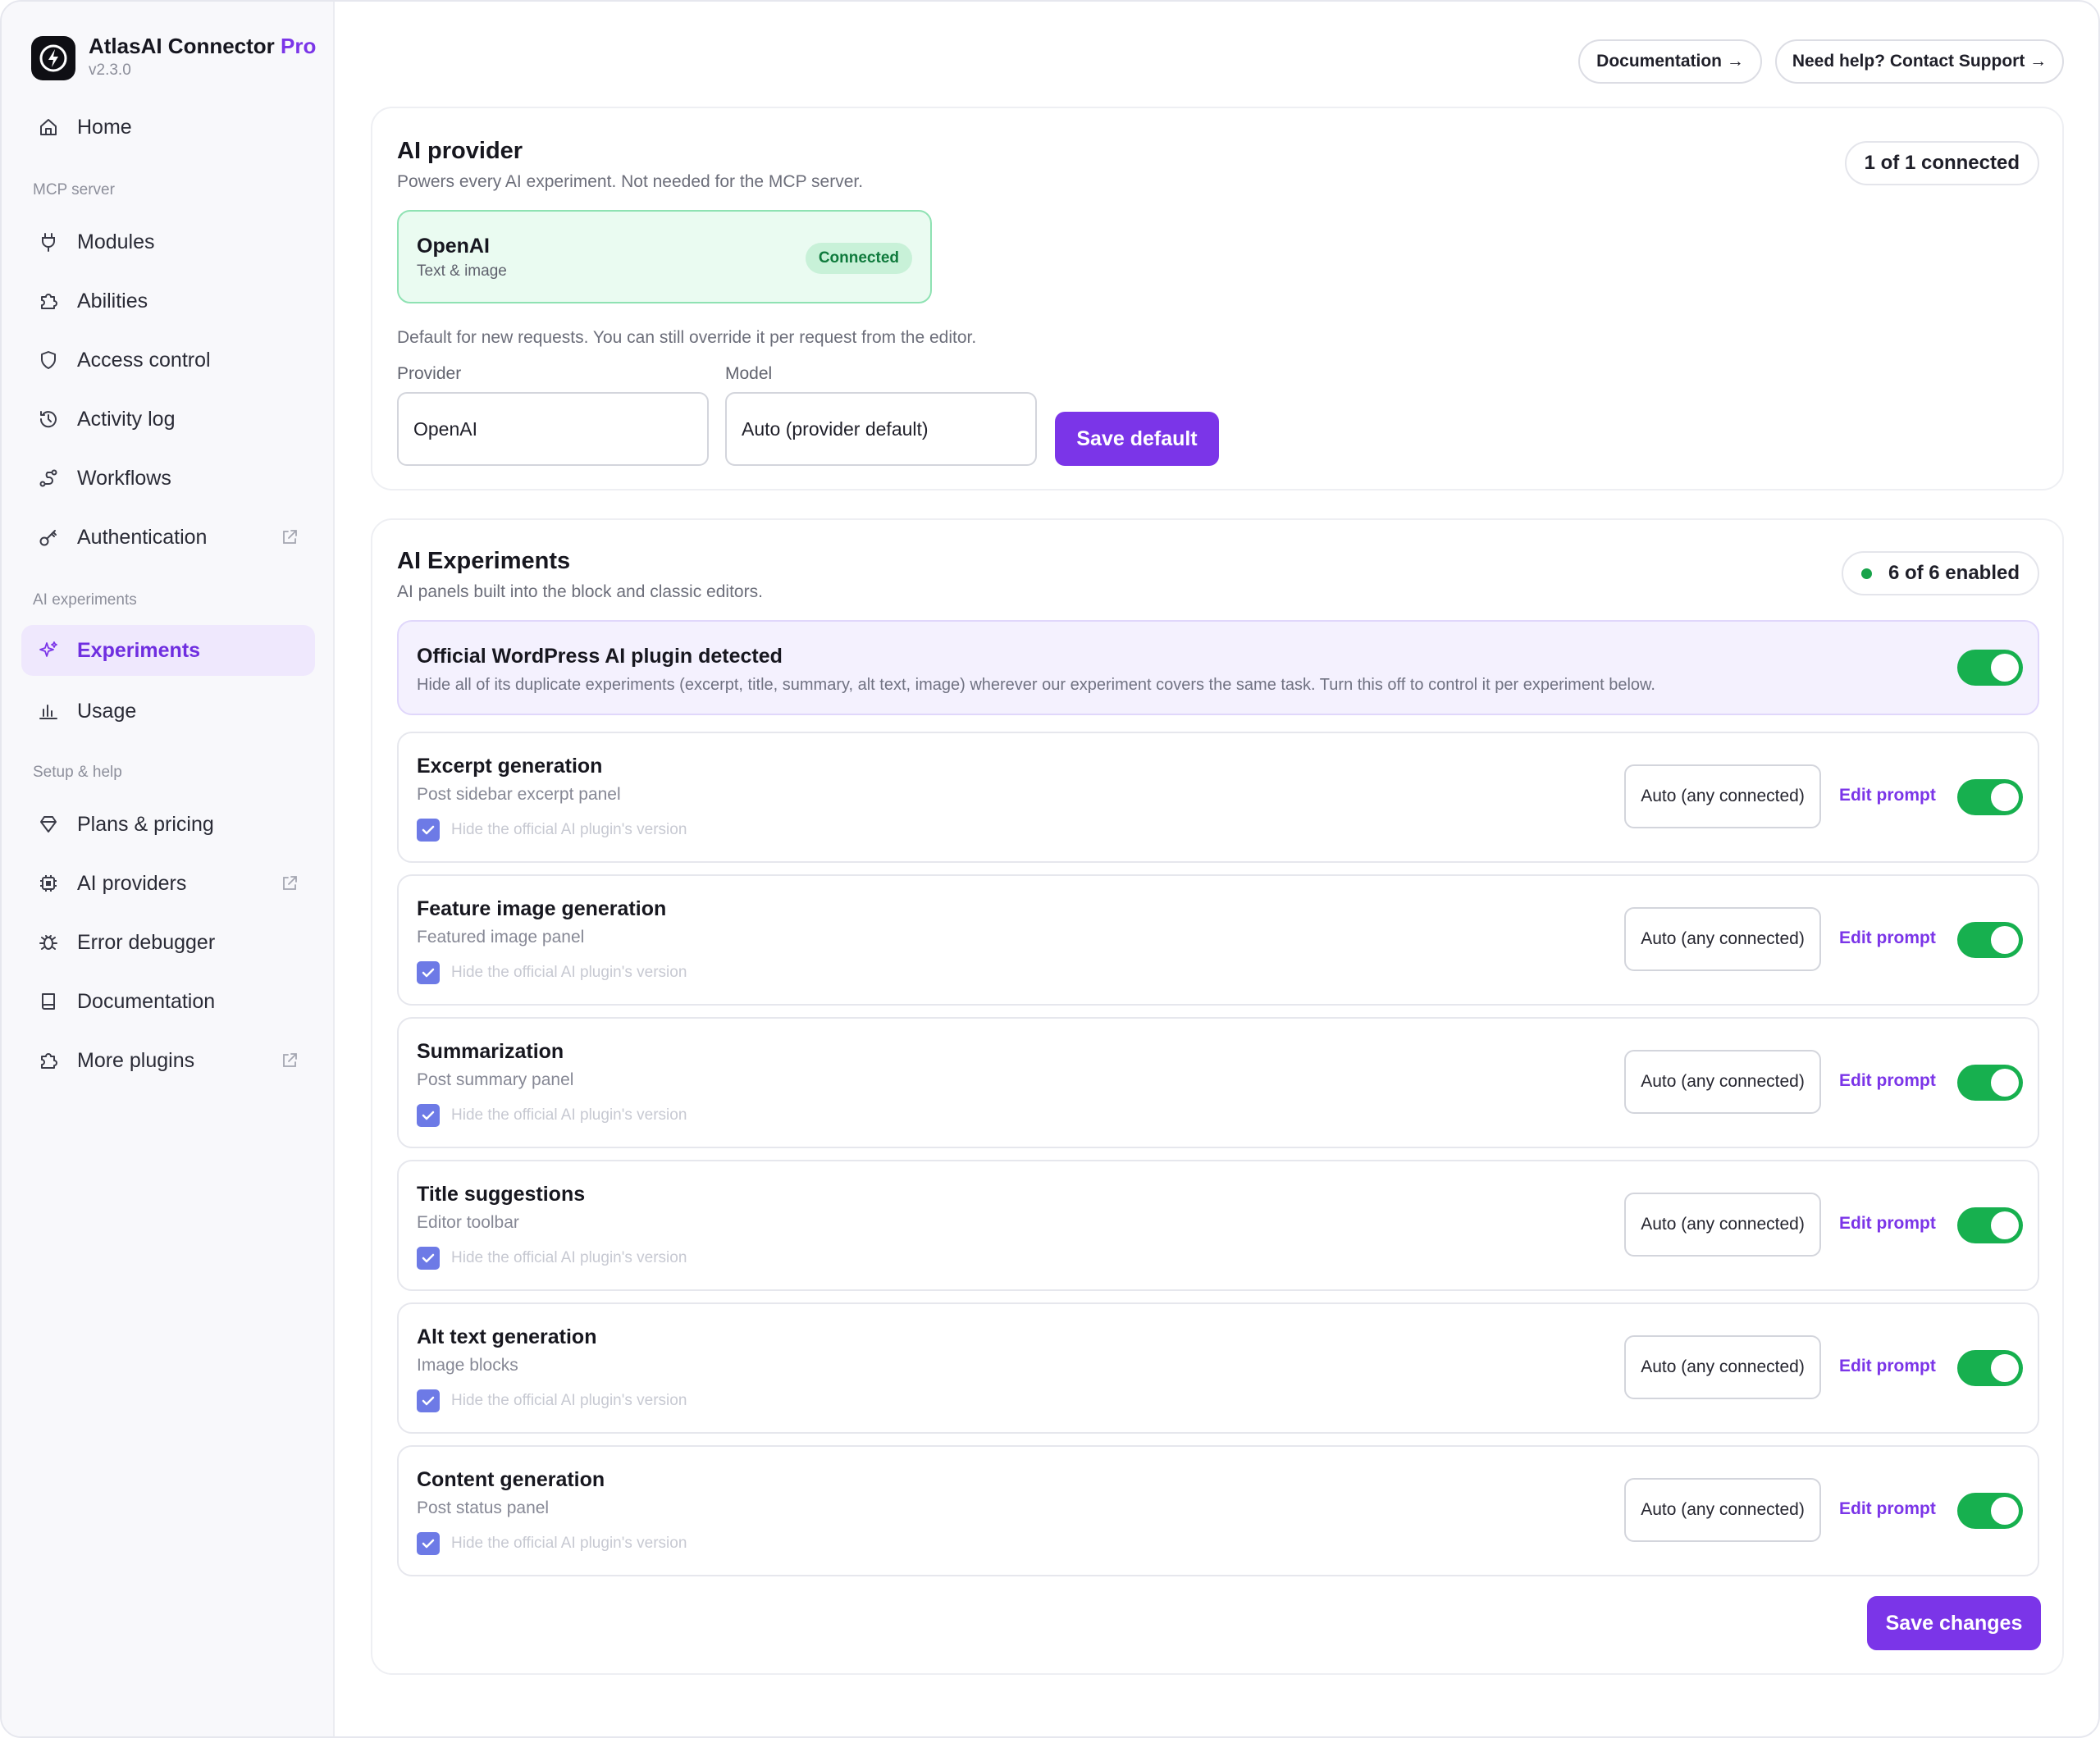 The height and width of the screenshot is (1738, 2100). What do you see at coordinates (1954, 1623) in the screenshot?
I see `save-changes-button: Save changes` at bounding box center [1954, 1623].